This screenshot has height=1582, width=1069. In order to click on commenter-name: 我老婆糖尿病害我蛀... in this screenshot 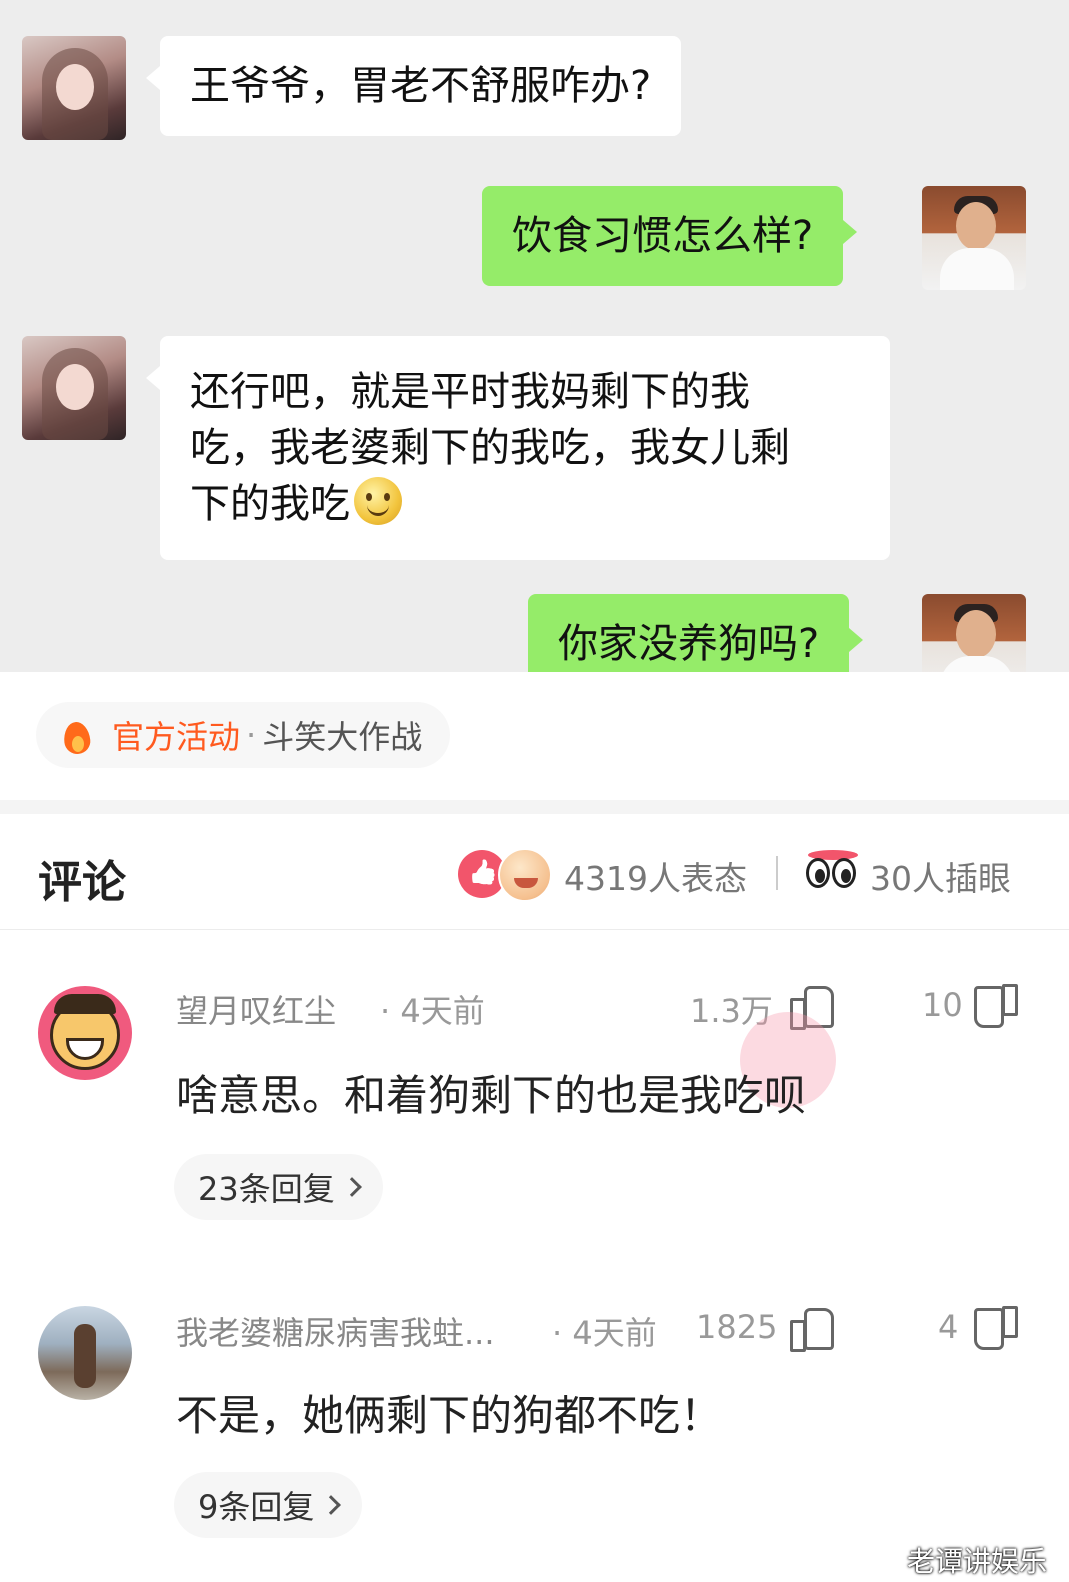, I will do `click(335, 1331)`.